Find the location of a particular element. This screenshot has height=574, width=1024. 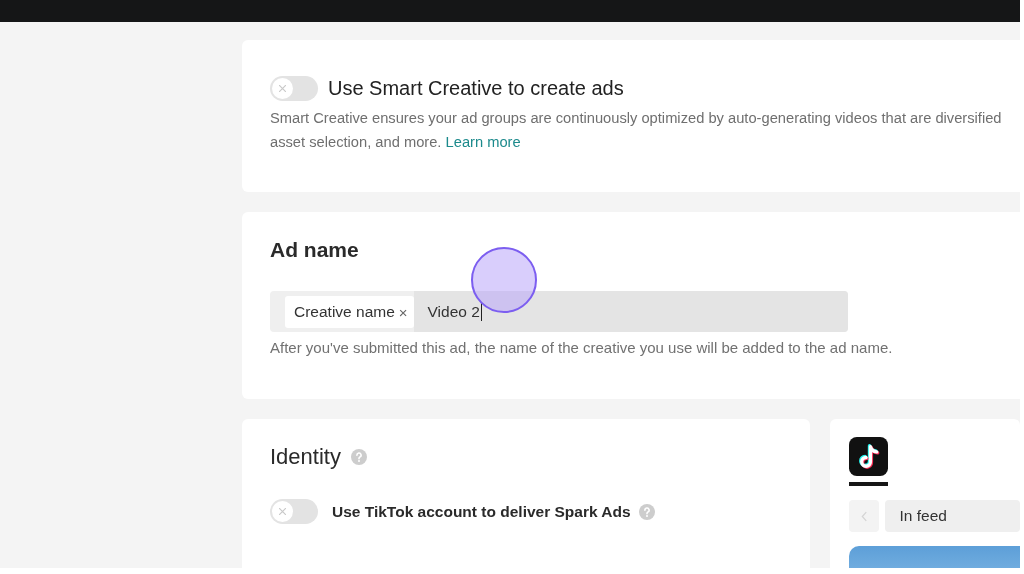

description-text: Smart Creative ensures your ad groups are continuously optimized by auto-generating videos that are diversified asset selection, and more. Learn more is located at coordinates (636, 130).